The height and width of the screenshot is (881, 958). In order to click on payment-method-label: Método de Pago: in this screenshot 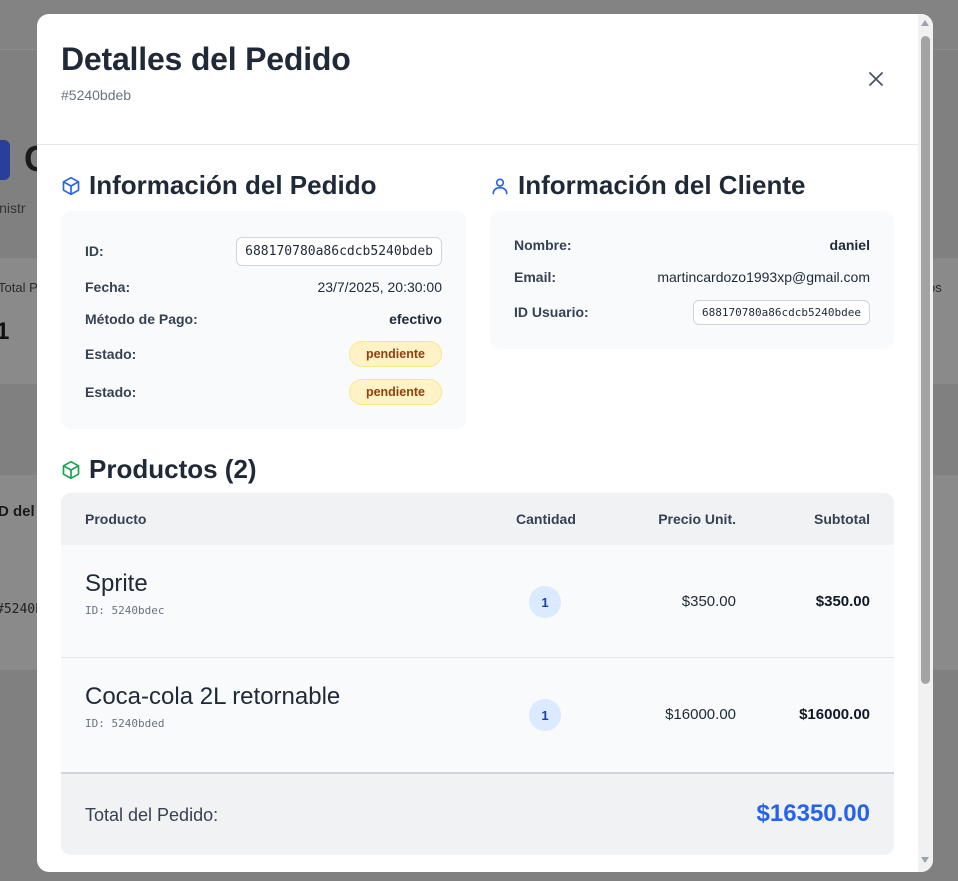, I will do `click(141, 319)`.